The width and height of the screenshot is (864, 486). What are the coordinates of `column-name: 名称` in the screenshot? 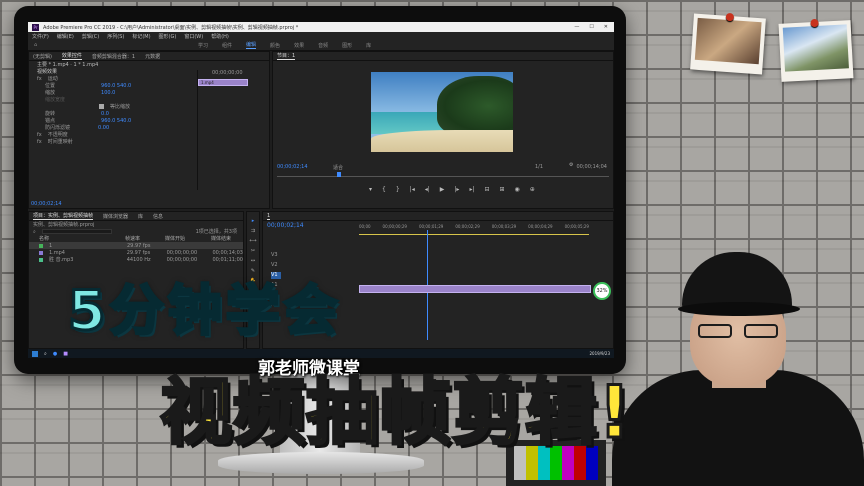 It's located at (79, 238).